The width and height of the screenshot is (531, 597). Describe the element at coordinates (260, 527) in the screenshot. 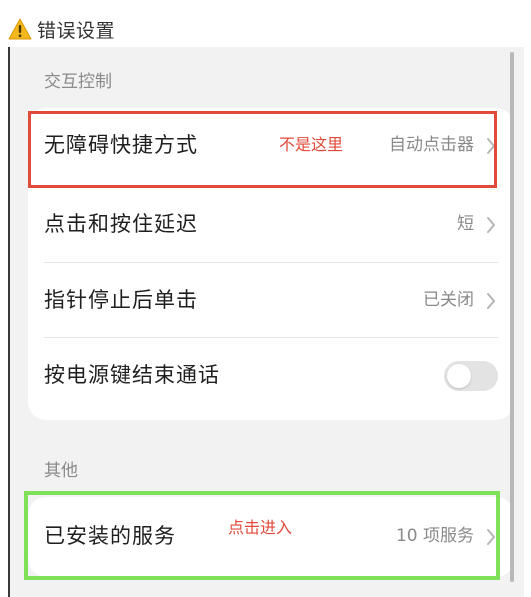

I see `correct-note: 点击进入` at that location.